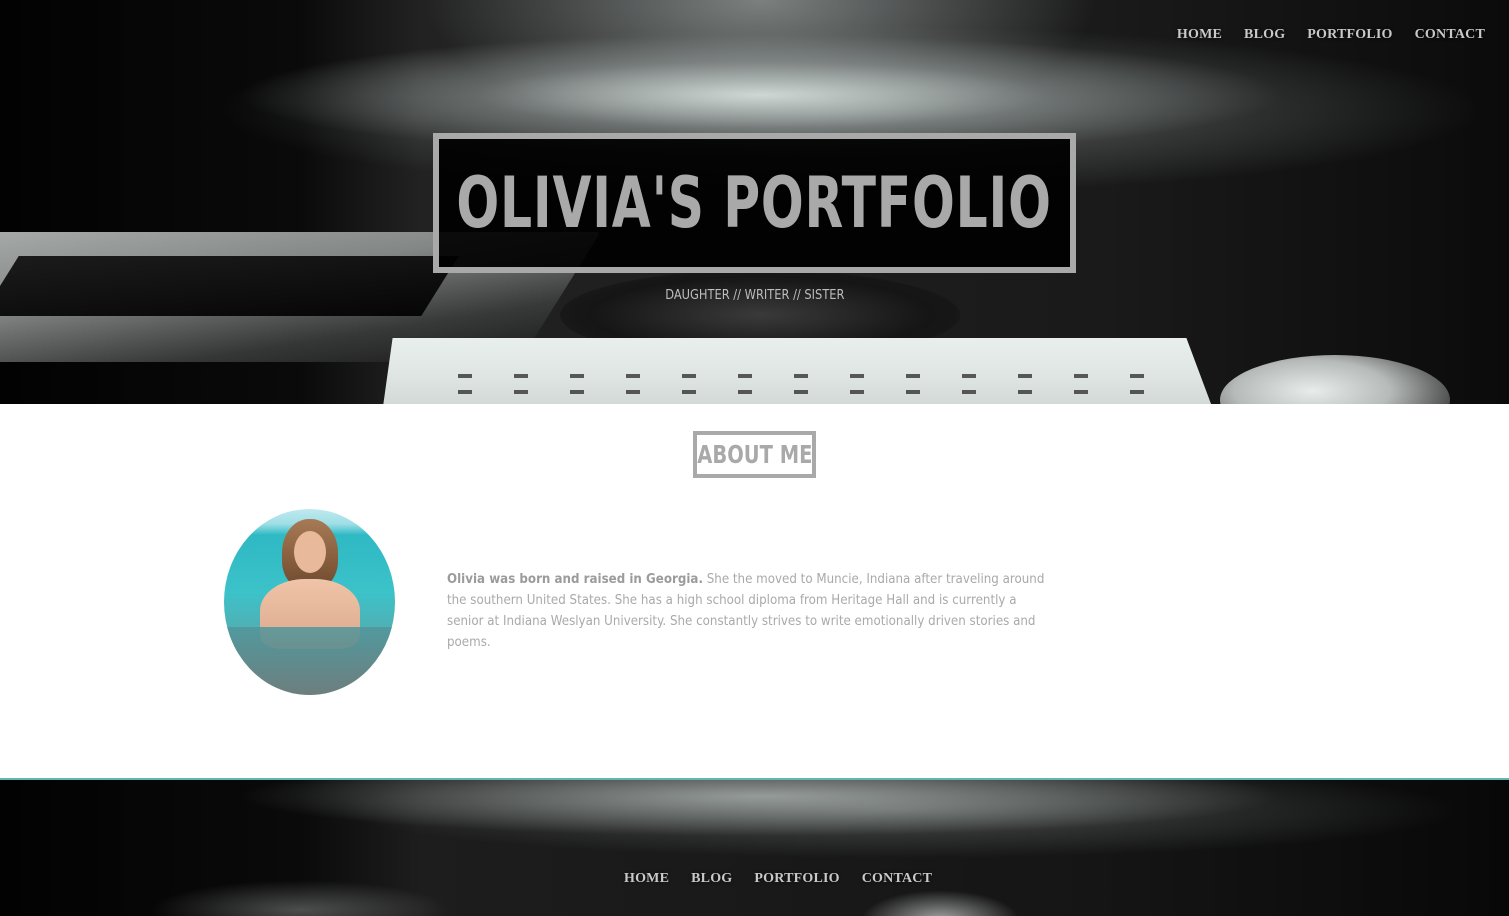 The width and height of the screenshot is (1509, 916). I want to click on nav-home-link: HOME, so click(1199, 35).